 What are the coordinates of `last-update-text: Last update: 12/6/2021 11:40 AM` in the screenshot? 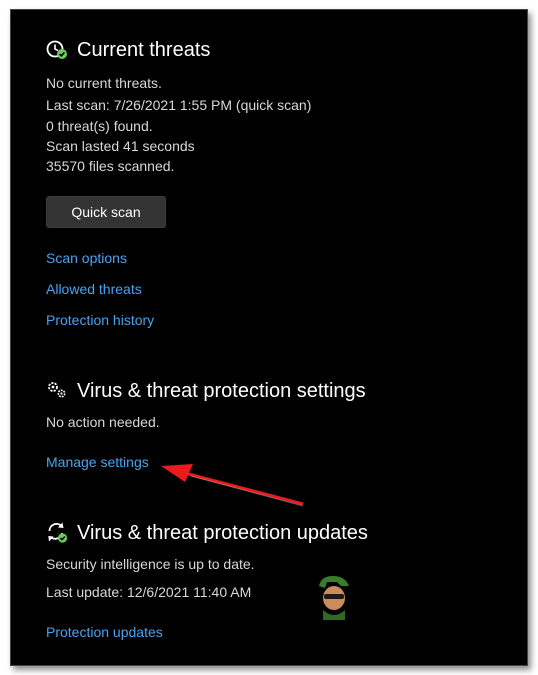 It's located at (149, 592).